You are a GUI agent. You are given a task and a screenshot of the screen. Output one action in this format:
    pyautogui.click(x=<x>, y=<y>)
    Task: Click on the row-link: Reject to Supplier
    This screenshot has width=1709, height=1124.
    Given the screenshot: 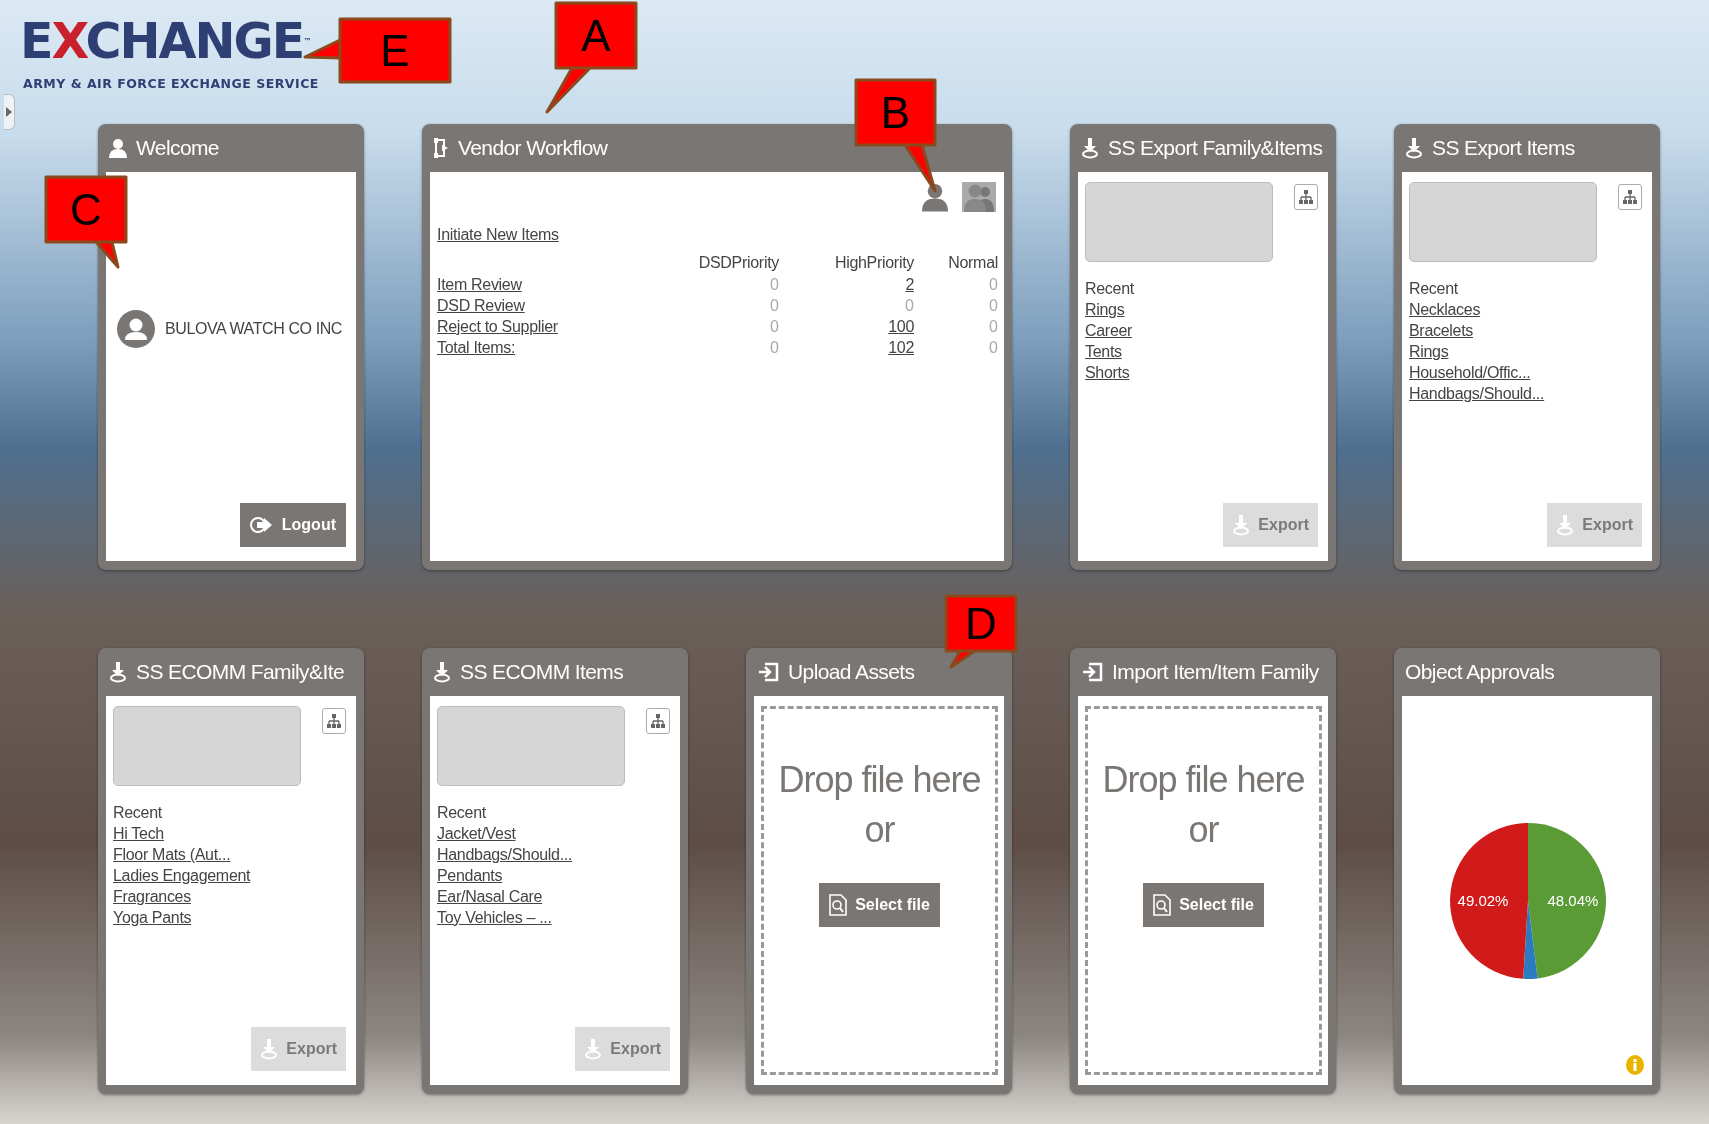 What is the action you would take?
    pyautogui.click(x=497, y=326)
    